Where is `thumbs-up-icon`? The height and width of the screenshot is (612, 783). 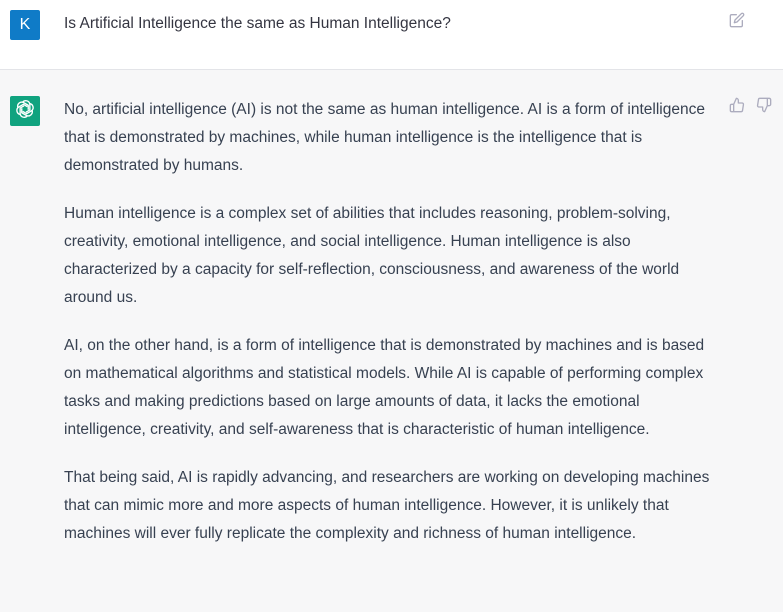 thumbs-up-icon is located at coordinates (737, 107).